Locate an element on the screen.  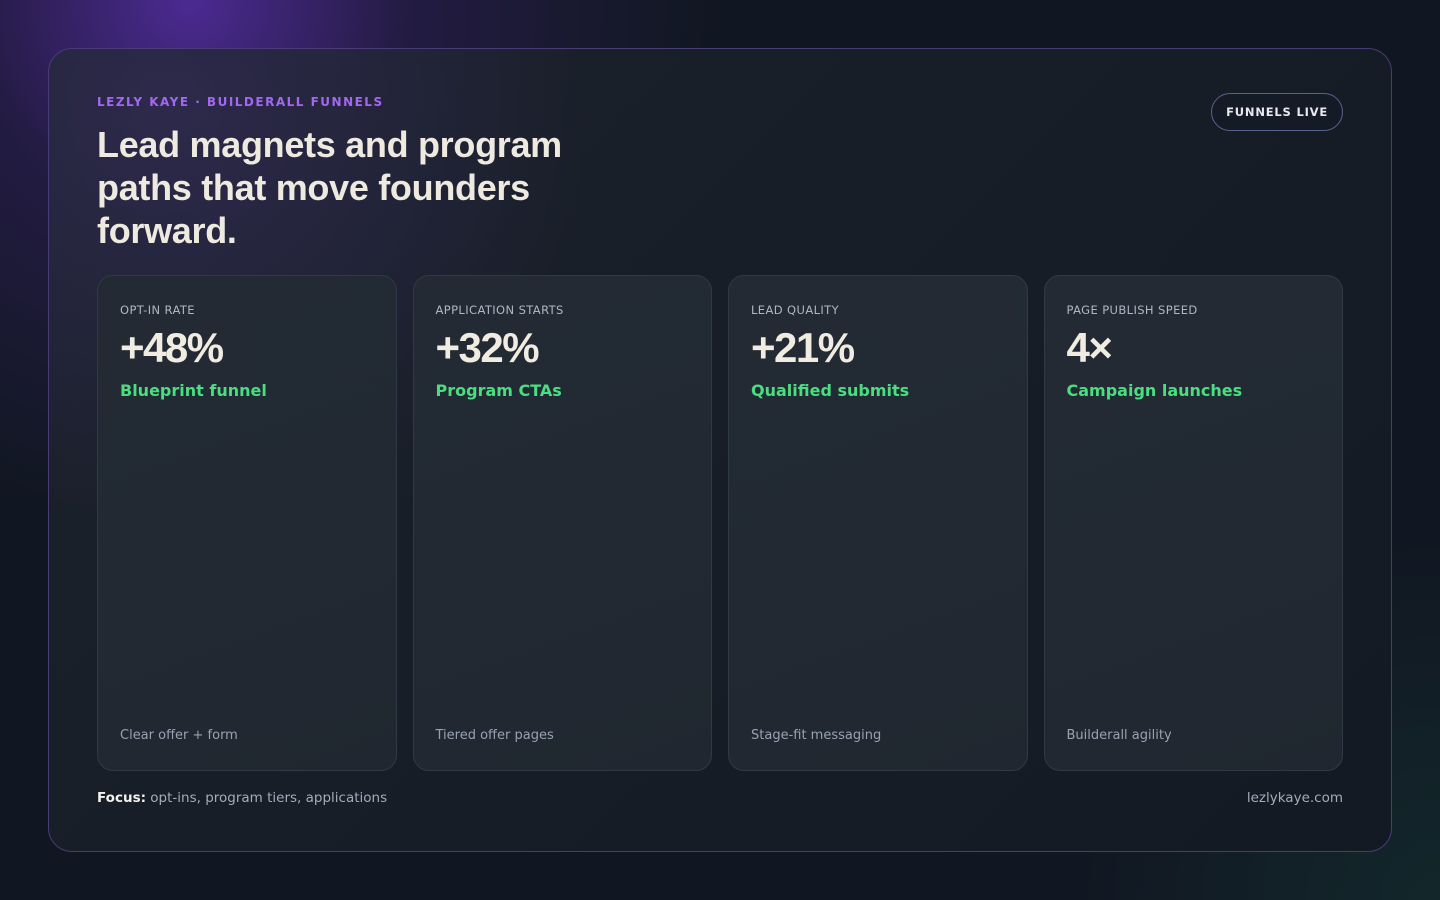
metric-subtitle: Campaign launches is located at coordinates (1154, 390).